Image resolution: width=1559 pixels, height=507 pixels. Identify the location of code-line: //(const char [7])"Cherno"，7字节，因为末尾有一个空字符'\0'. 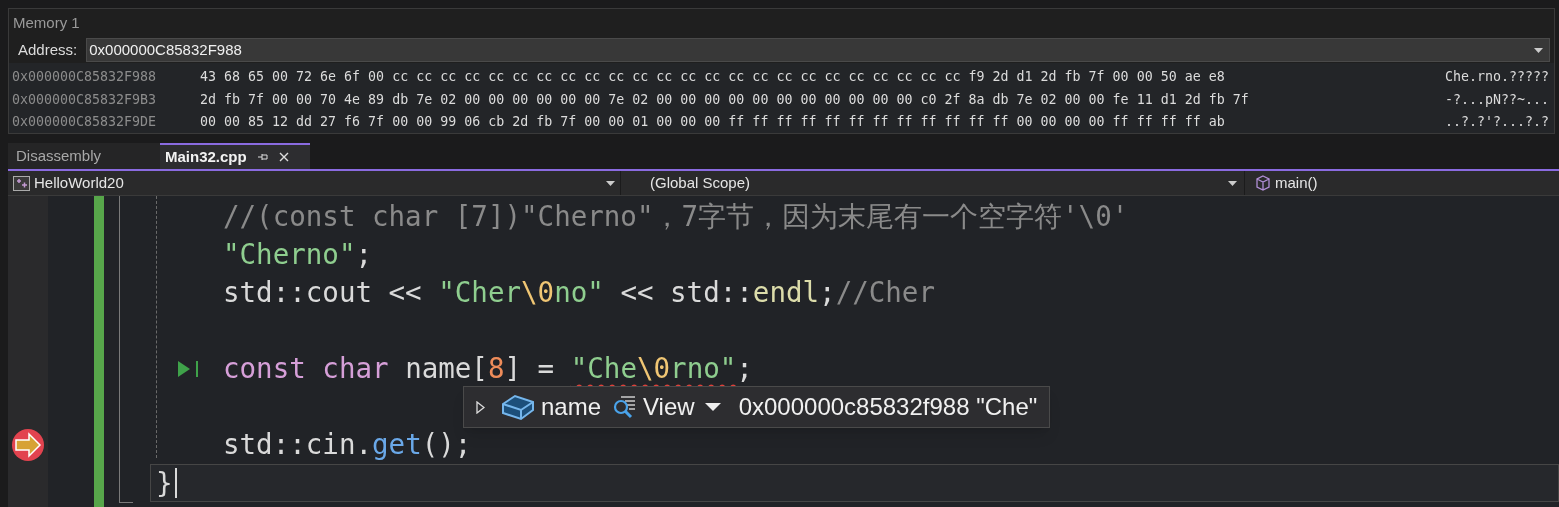
(676, 217).